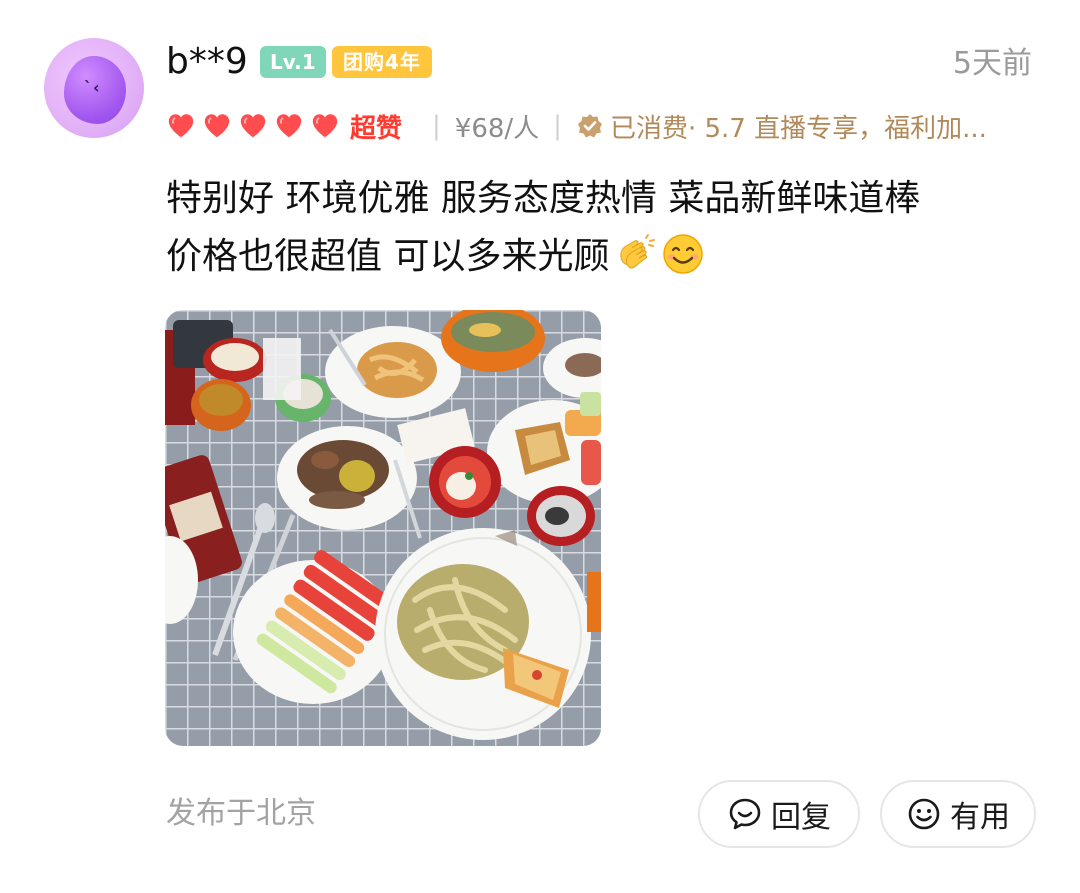  Describe the element at coordinates (745, 814) in the screenshot. I see `chat-bubble-icon` at that location.